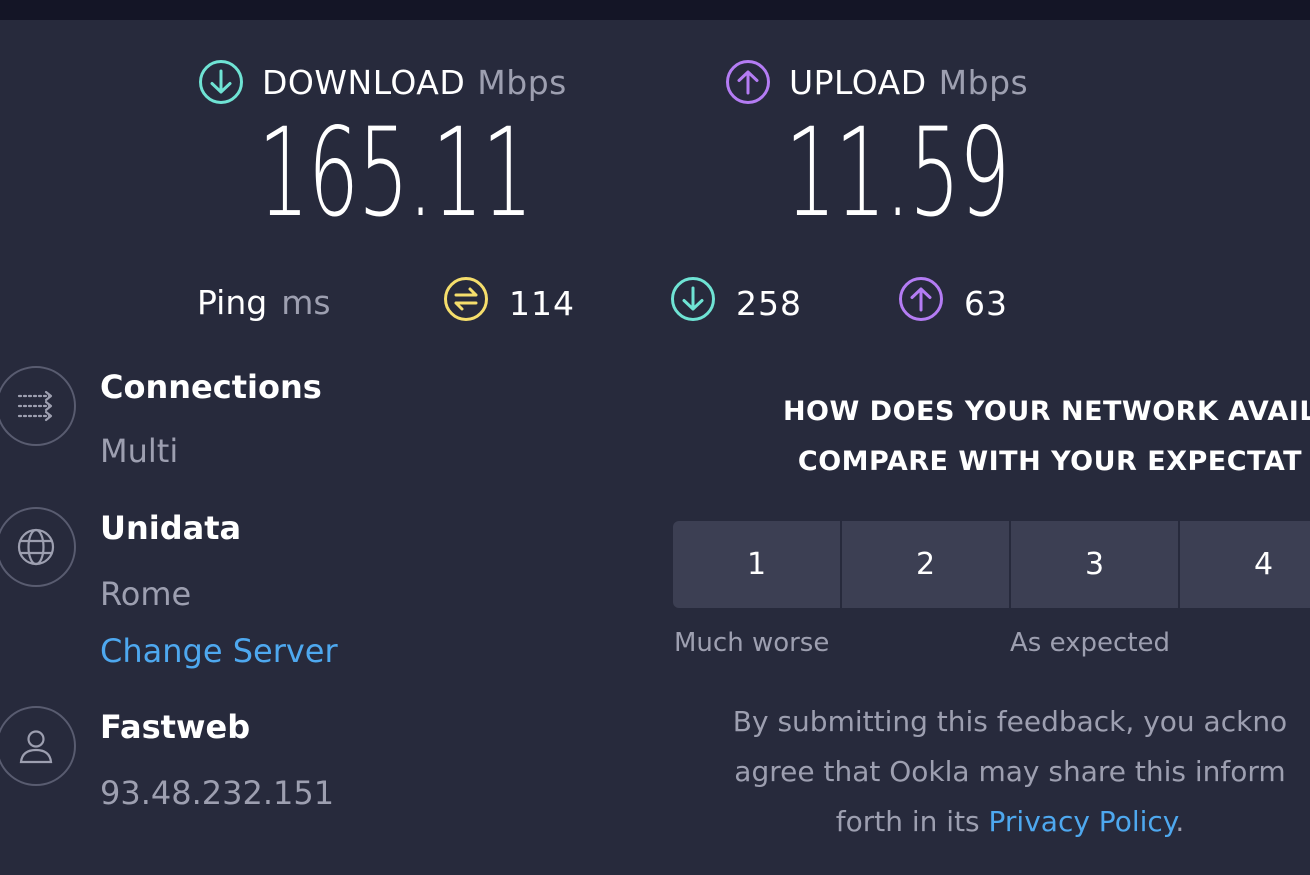  I want to click on ping-row: Ping ms 114 258 63, so click(655, 301).